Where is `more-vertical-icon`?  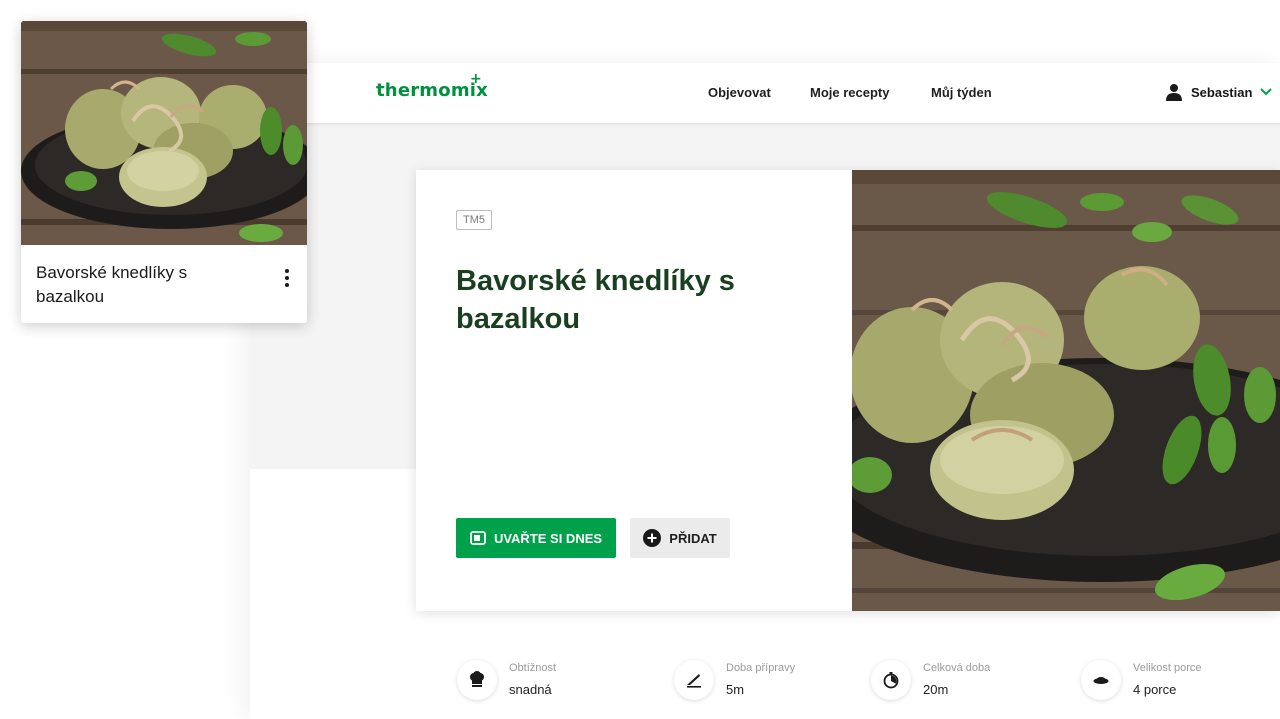
more-vertical-icon is located at coordinates (287, 278).